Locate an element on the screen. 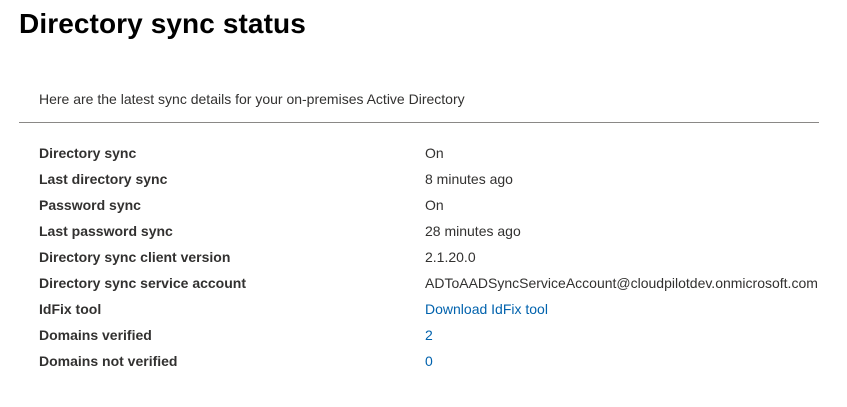 This screenshot has height=407, width=847. domains-not-verified-link: 0 is located at coordinates (429, 361).